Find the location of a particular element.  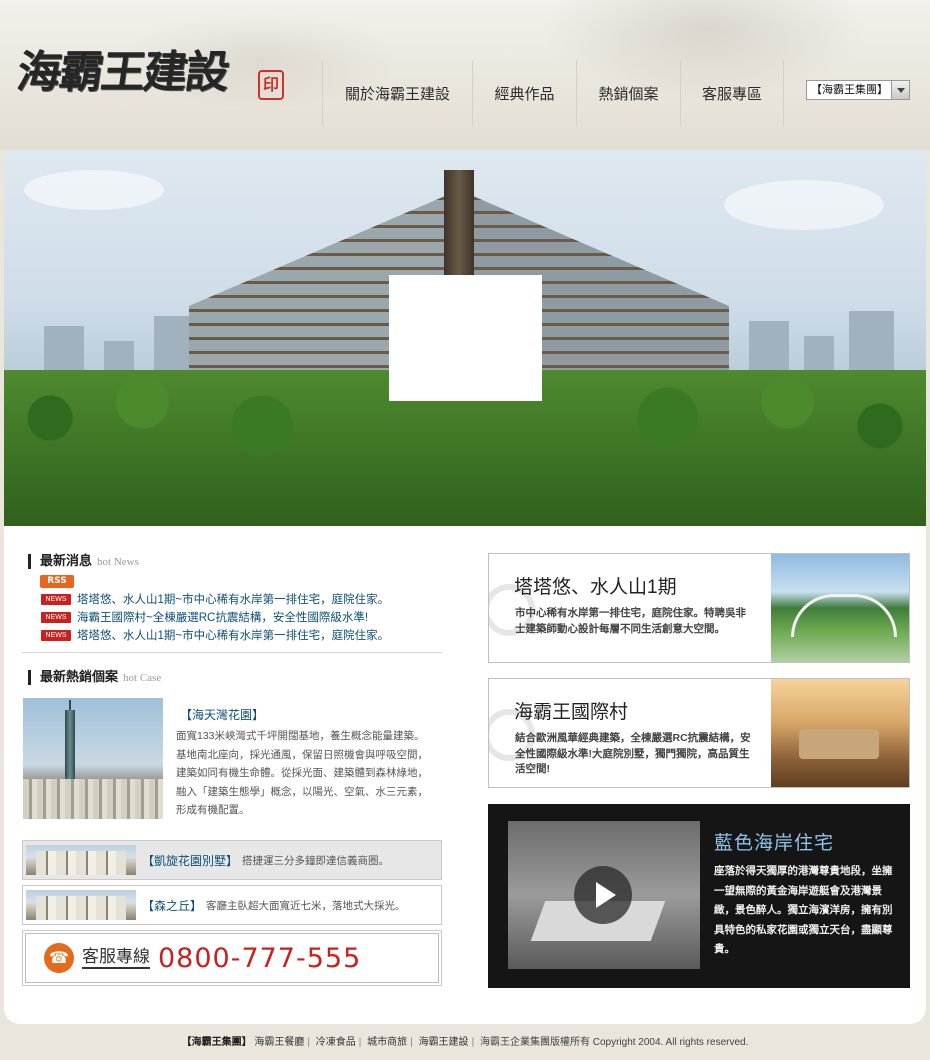

hotline-number: 0800-777-555 is located at coordinates (259, 958).